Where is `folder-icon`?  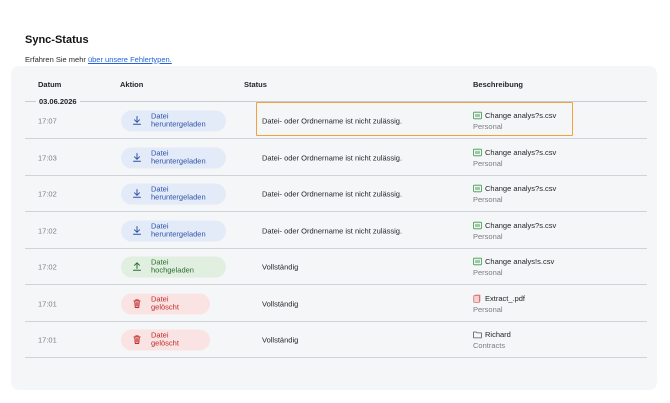 folder-icon is located at coordinates (477, 334).